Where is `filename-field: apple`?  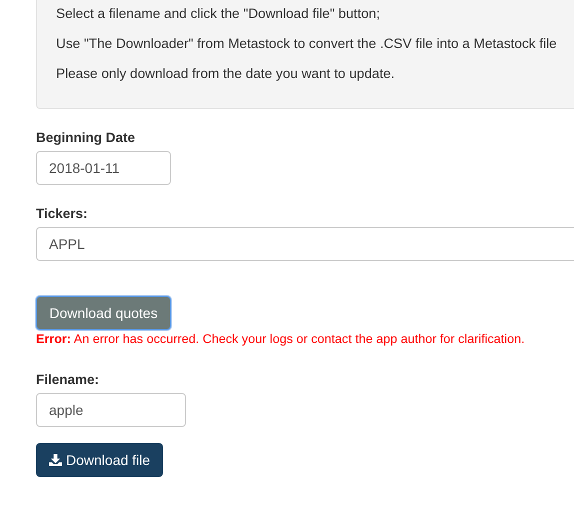
filename-field: apple is located at coordinates (111, 410).